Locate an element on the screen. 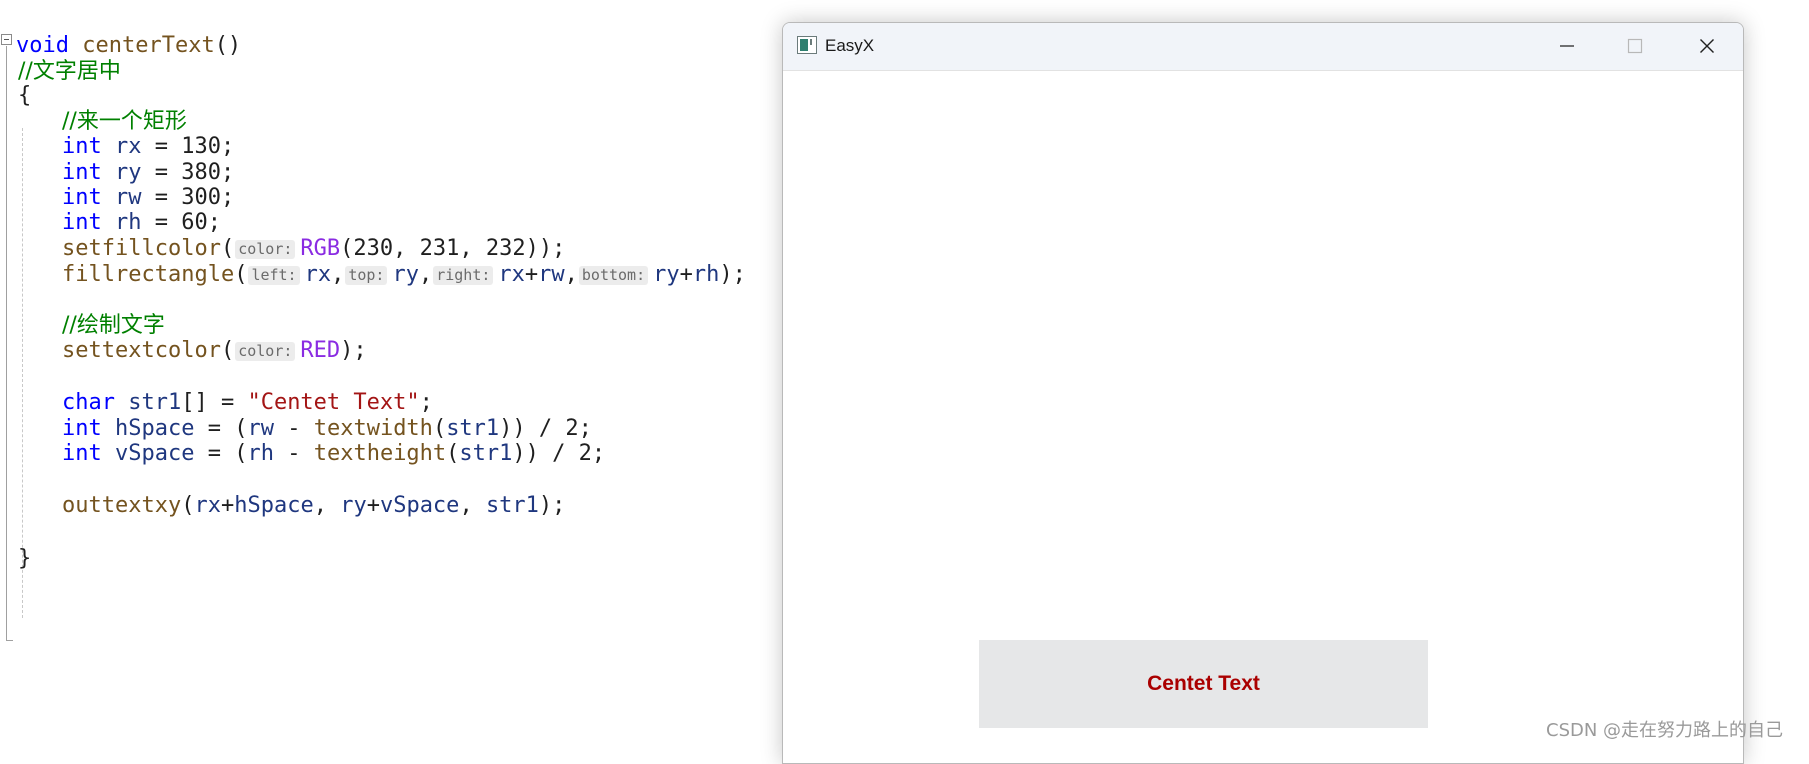 This screenshot has width=1809, height=764. window-title-bar: EasyX is located at coordinates (1263, 47).